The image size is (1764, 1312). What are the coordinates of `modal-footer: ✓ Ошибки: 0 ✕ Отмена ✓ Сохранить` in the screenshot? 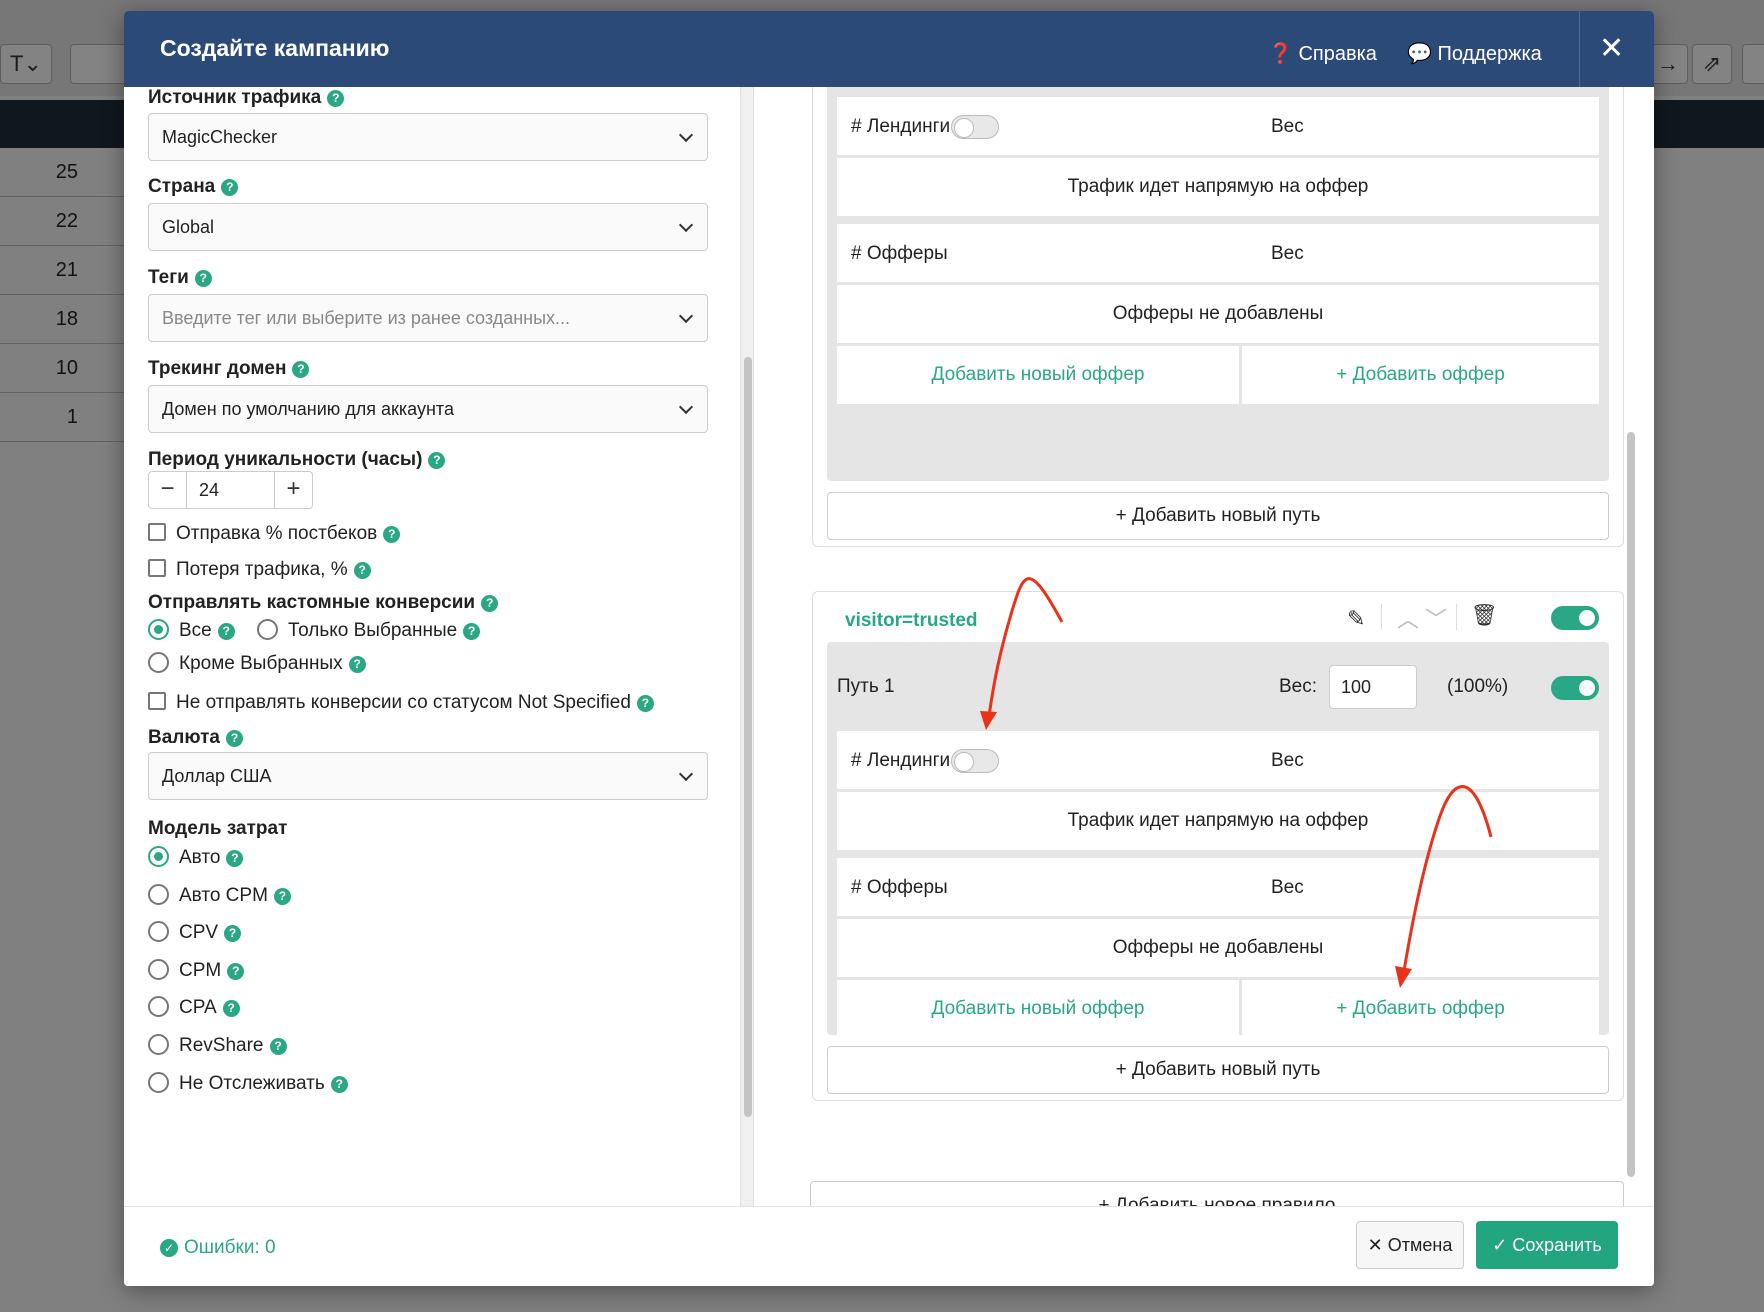 It's located at (889, 1246).